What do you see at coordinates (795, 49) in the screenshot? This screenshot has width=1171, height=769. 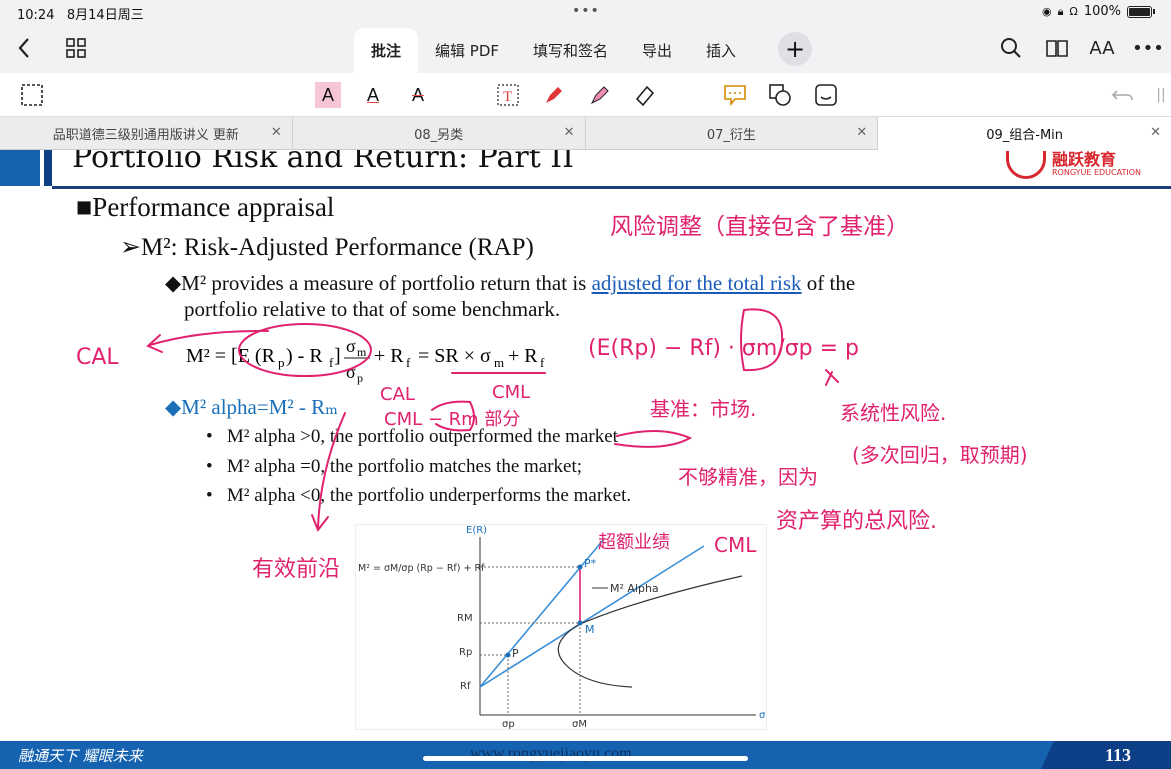 I see `add-button: +` at bounding box center [795, 49].